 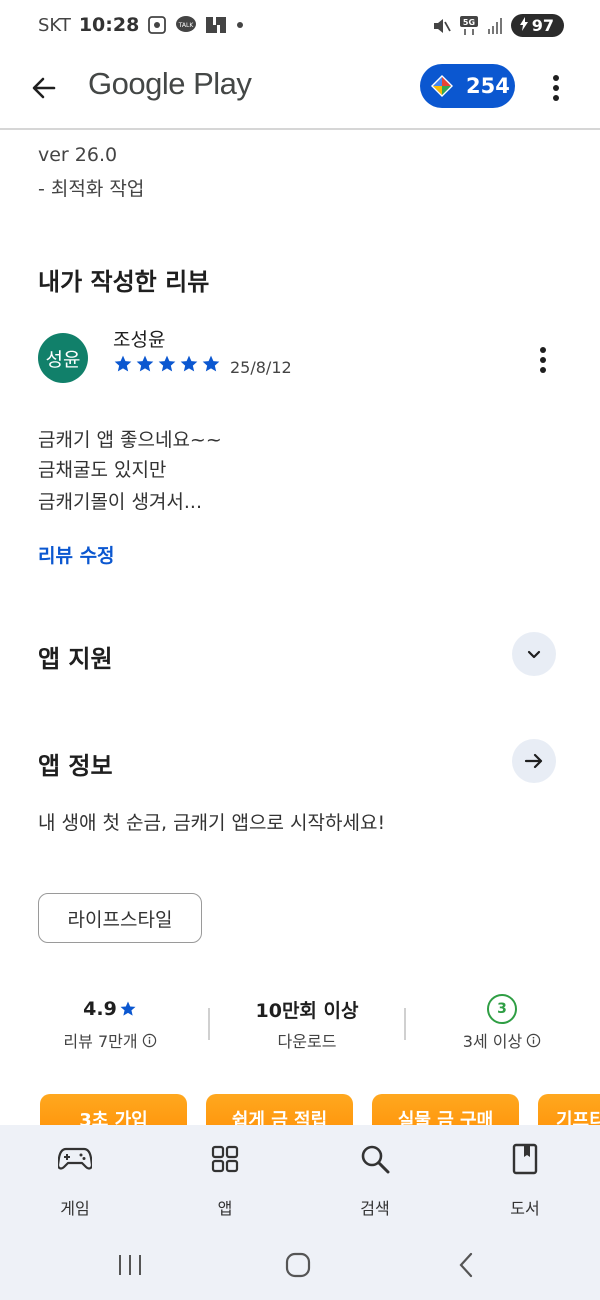 I want to click on clock: 10:28, so click(x=109, y=25).